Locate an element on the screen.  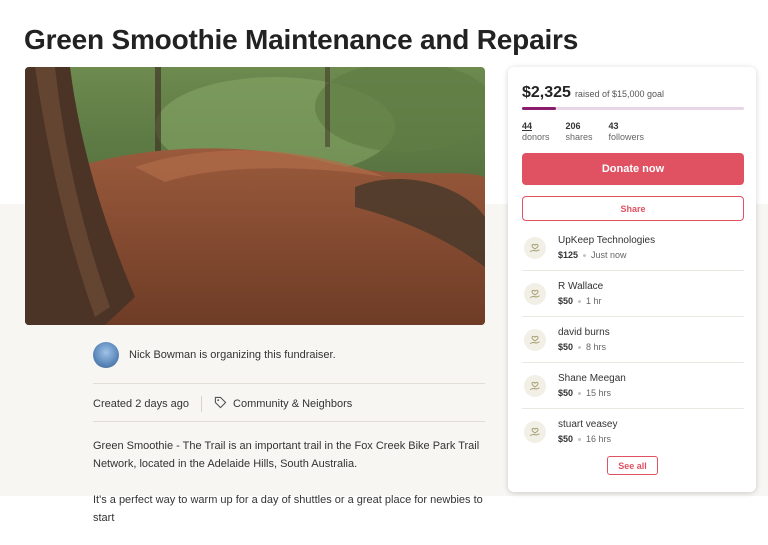
stat-value: 206 is located at coordinates (573, 126).